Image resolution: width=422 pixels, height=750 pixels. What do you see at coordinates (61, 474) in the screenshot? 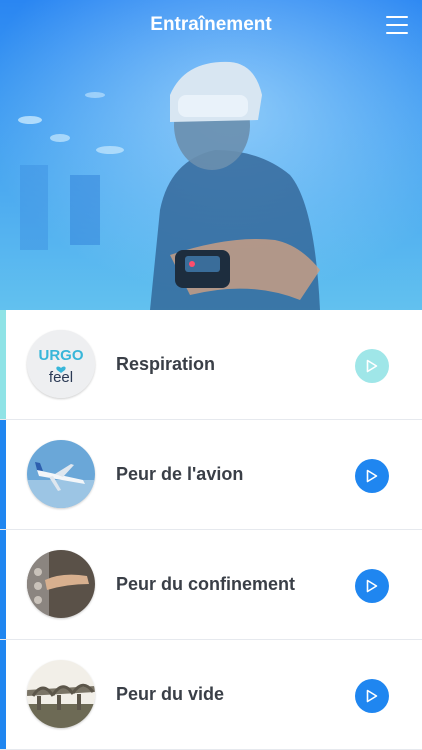
I see `airplane-thumbnail` at bounding box center [61, 474].